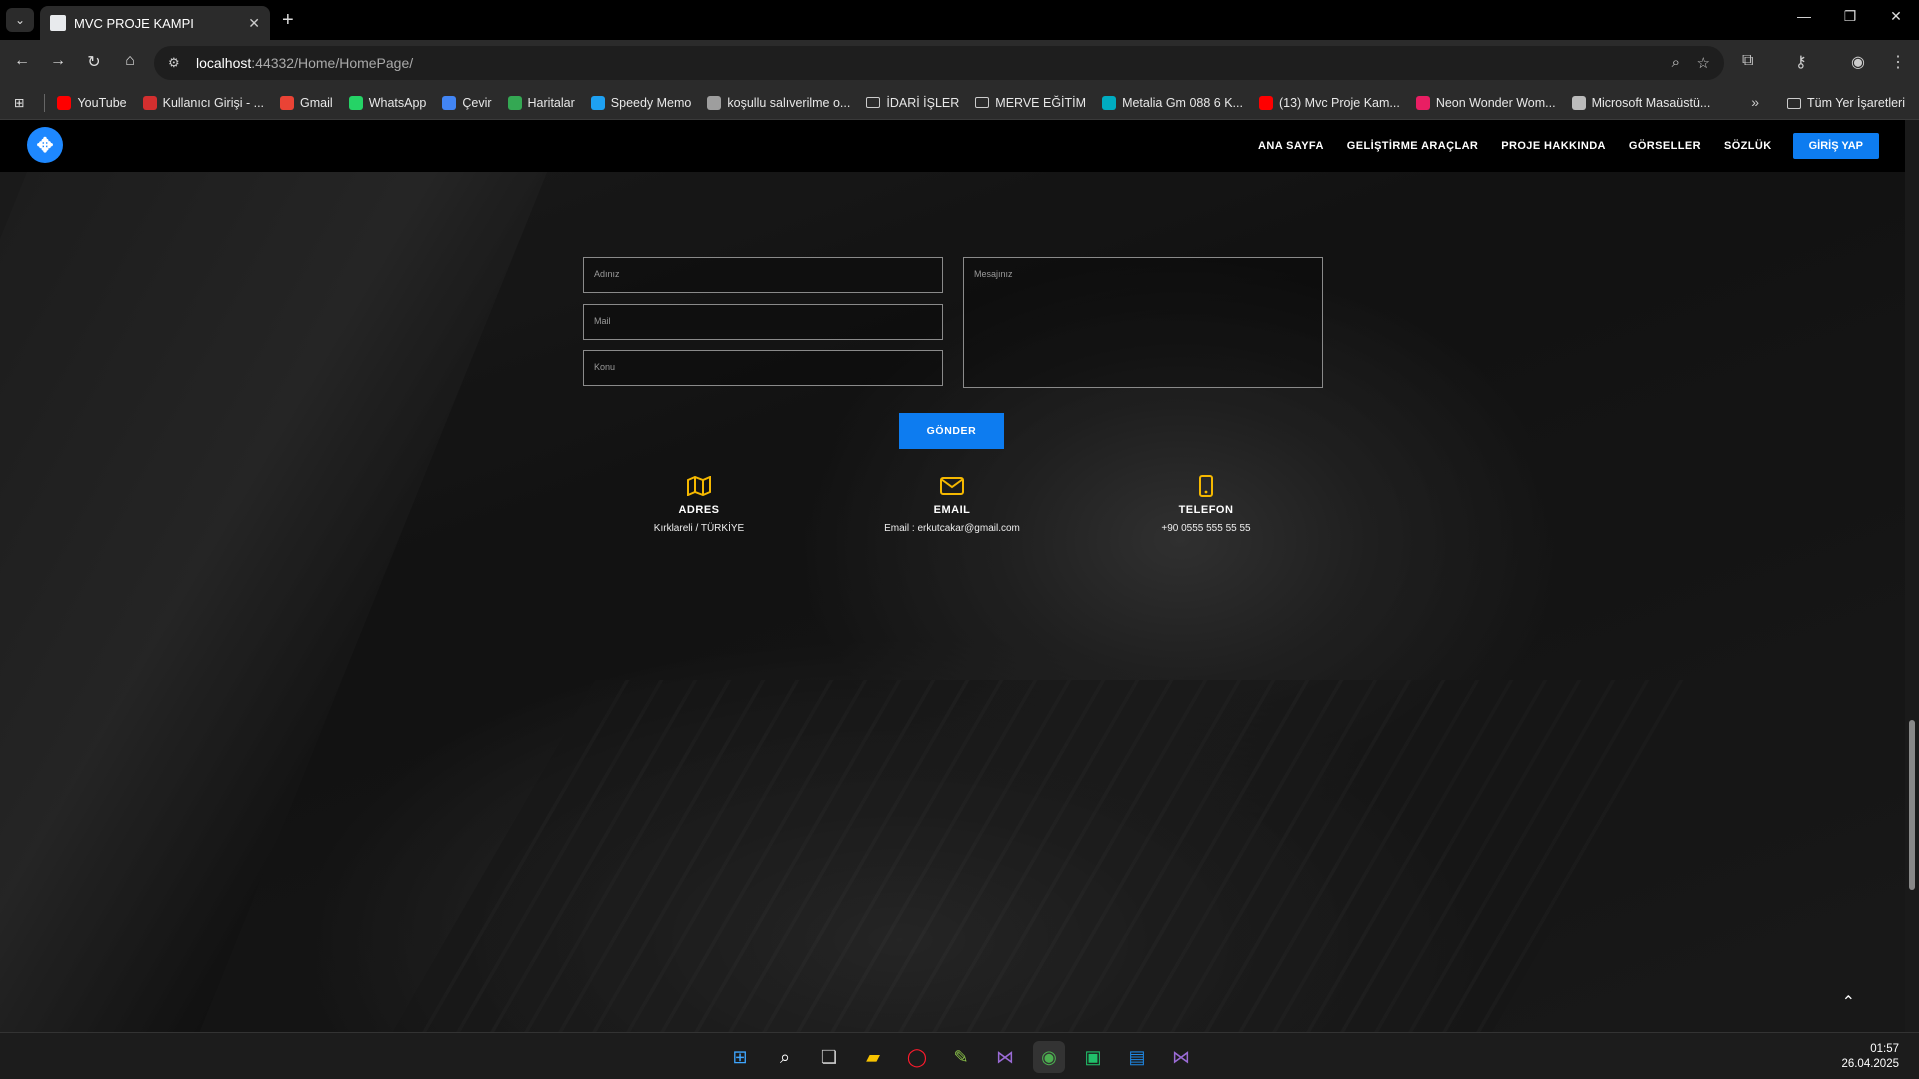  What do you see at coordinates (94, 62) in the screenshot?
I see `reload-icon: ↻` at bounding box center [94, 62].